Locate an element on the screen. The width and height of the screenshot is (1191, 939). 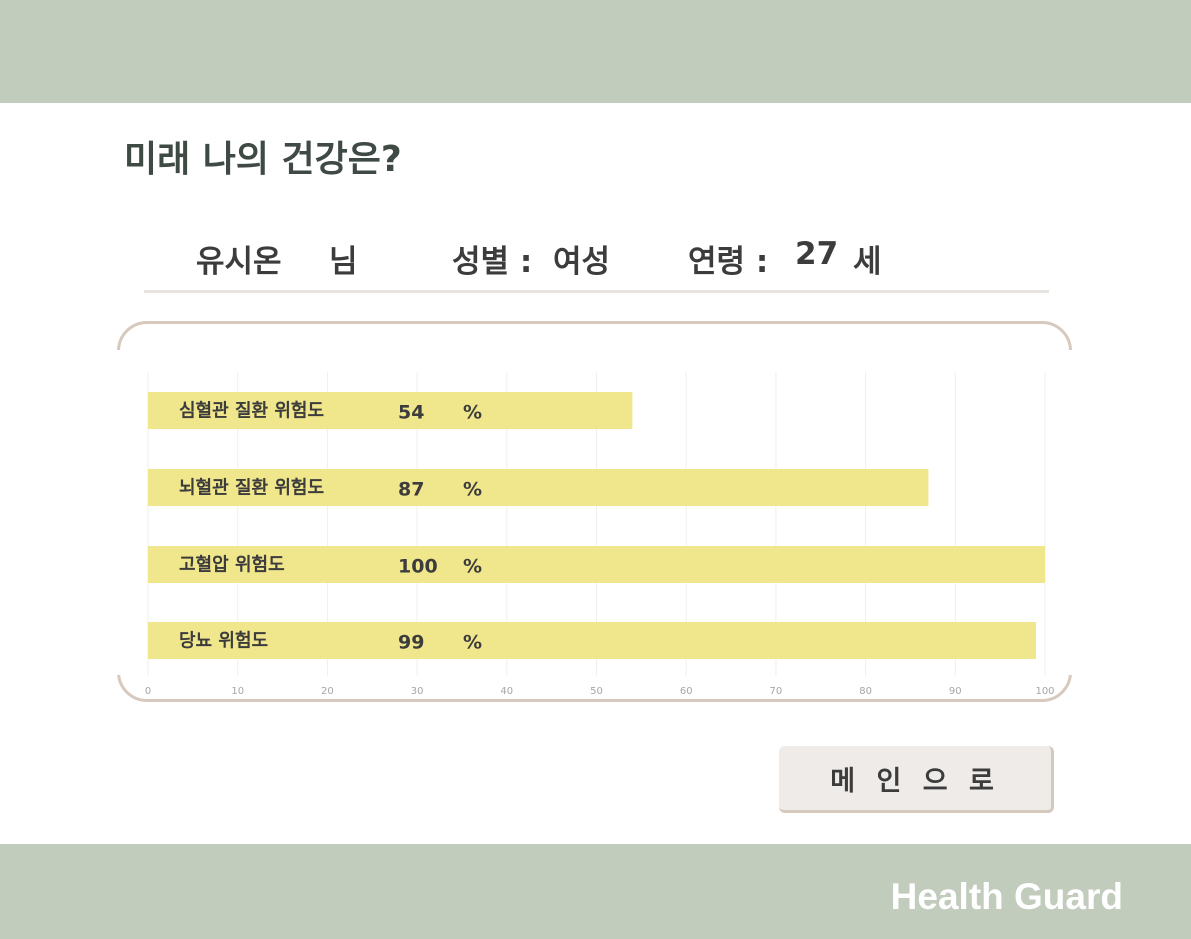
bar-category-label-3: 당뇨 위험도 is located at coordinates (223, 641).